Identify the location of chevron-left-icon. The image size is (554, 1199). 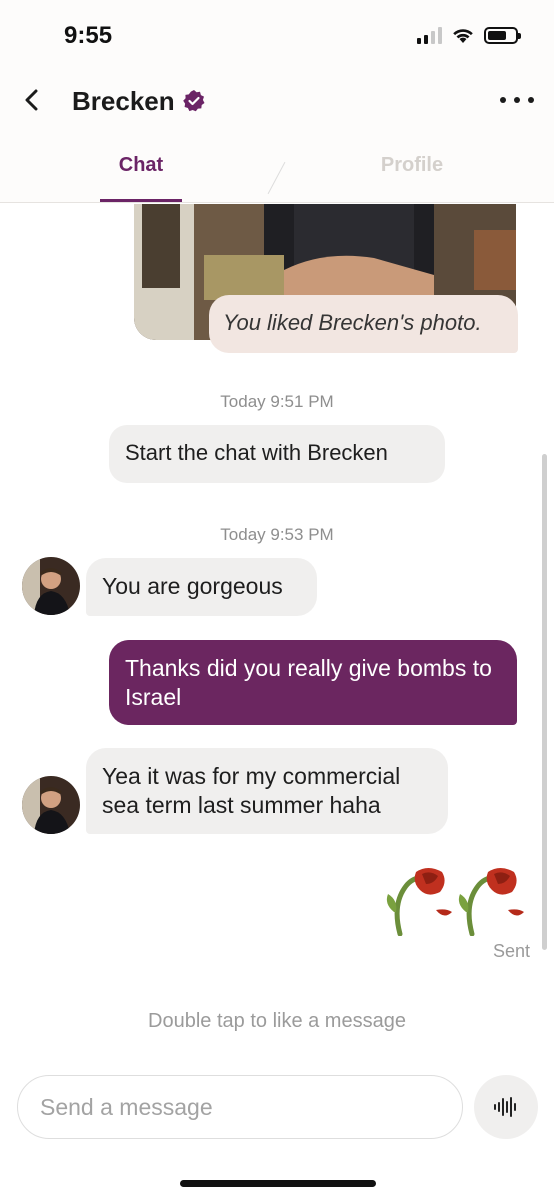
(31, 100).